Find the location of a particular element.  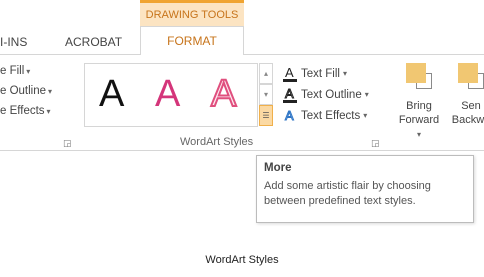

chevron-up-icon: ▴ is located at coordinates (265, 73).